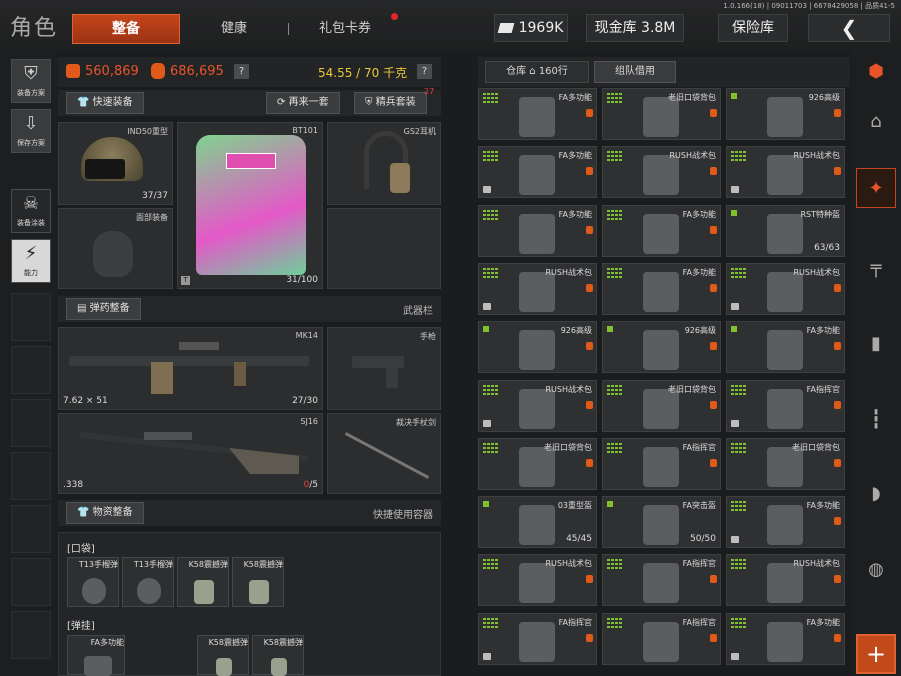  What do you see at coordinates (31, 223) in the screenshot?
I see `skin-label: 装备涂装` at bounding box center [31, 223].